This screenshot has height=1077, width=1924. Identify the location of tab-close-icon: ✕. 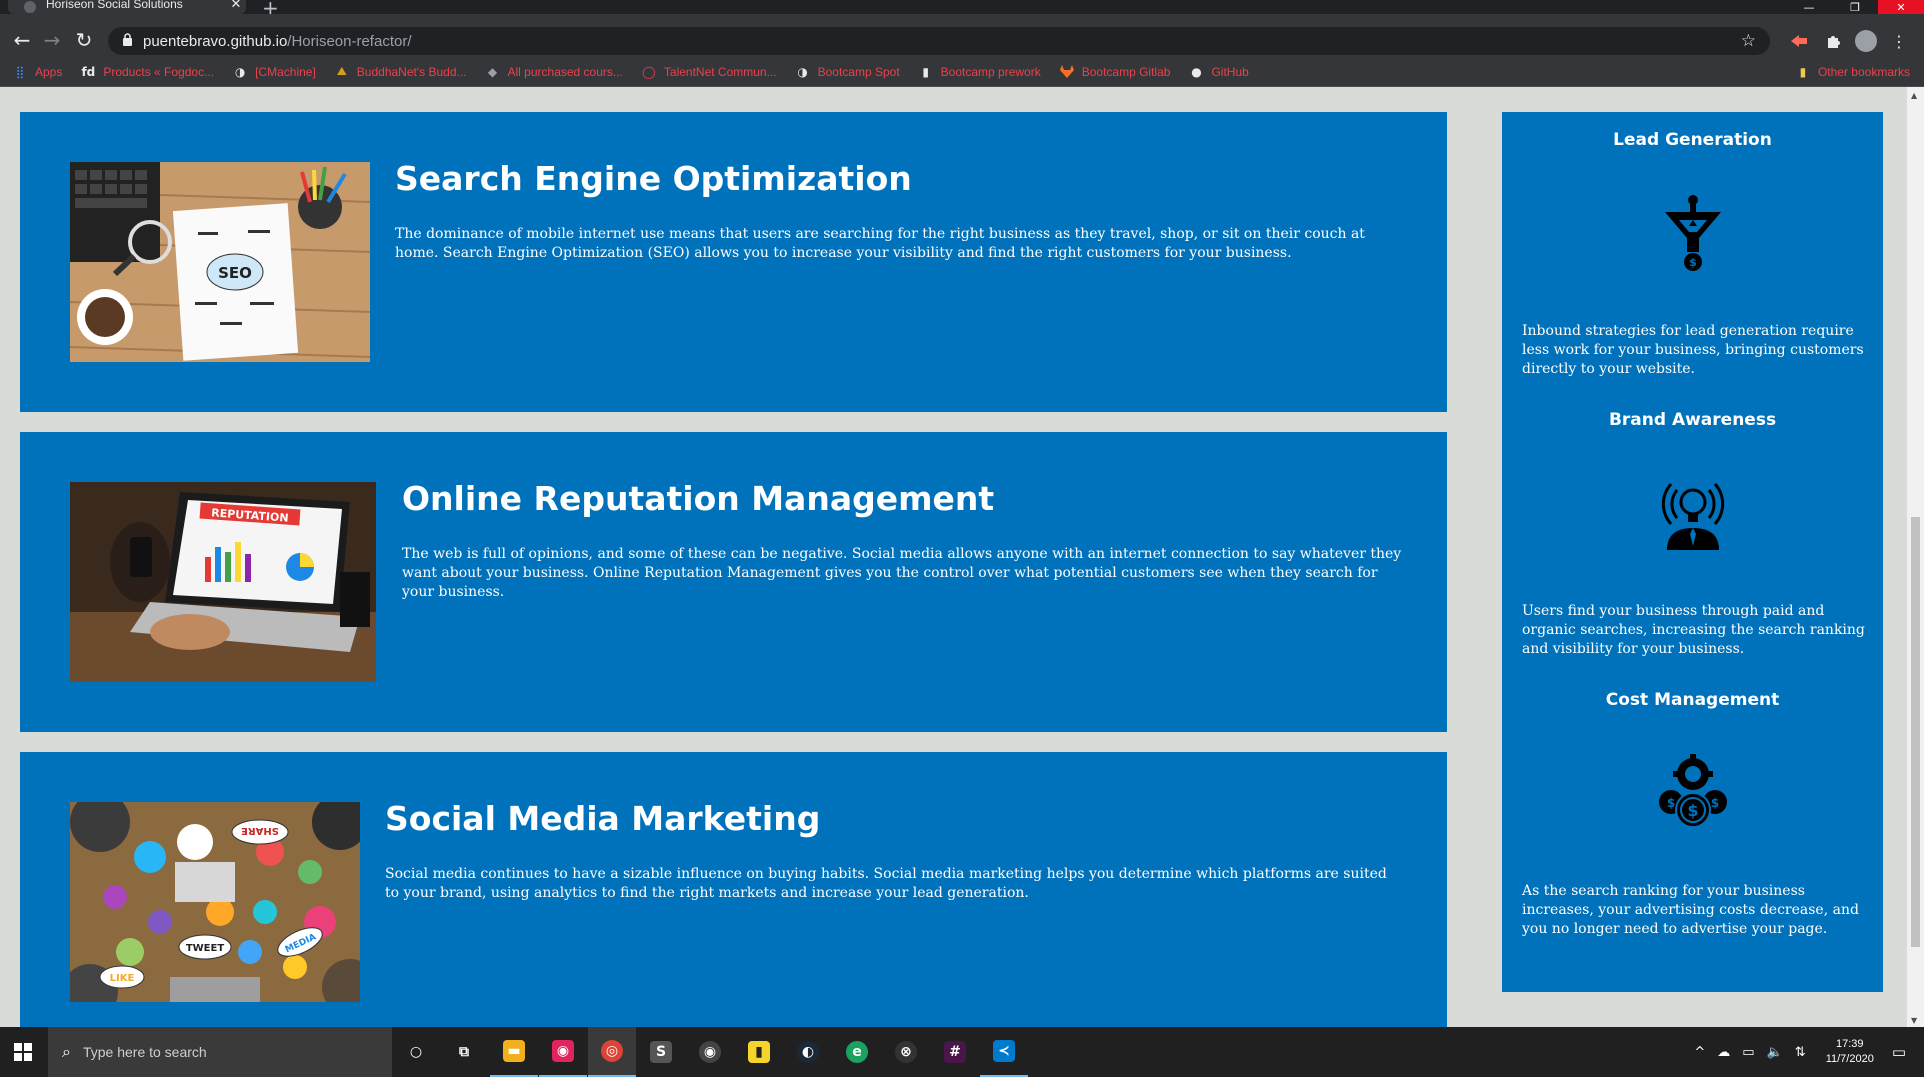
(236, 6).